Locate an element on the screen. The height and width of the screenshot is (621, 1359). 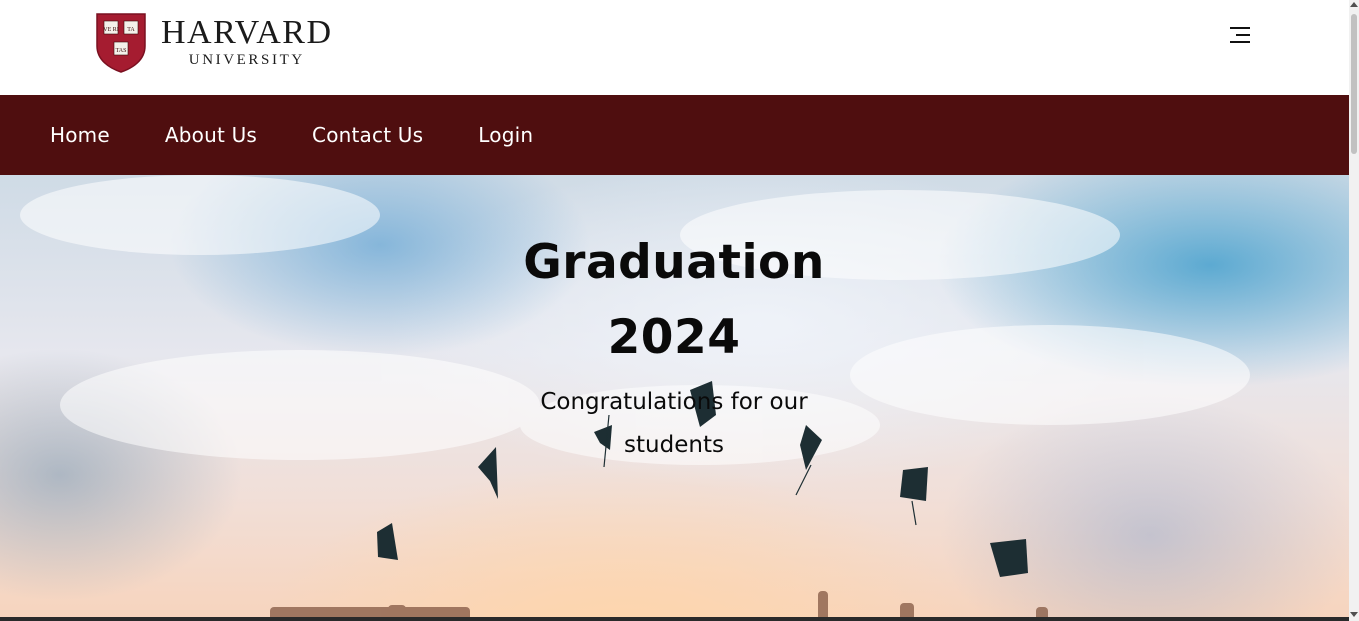
harvard-logo: VE RI TA TAS HARVARD UNIVERSITY is located at coordinates (214, 43).